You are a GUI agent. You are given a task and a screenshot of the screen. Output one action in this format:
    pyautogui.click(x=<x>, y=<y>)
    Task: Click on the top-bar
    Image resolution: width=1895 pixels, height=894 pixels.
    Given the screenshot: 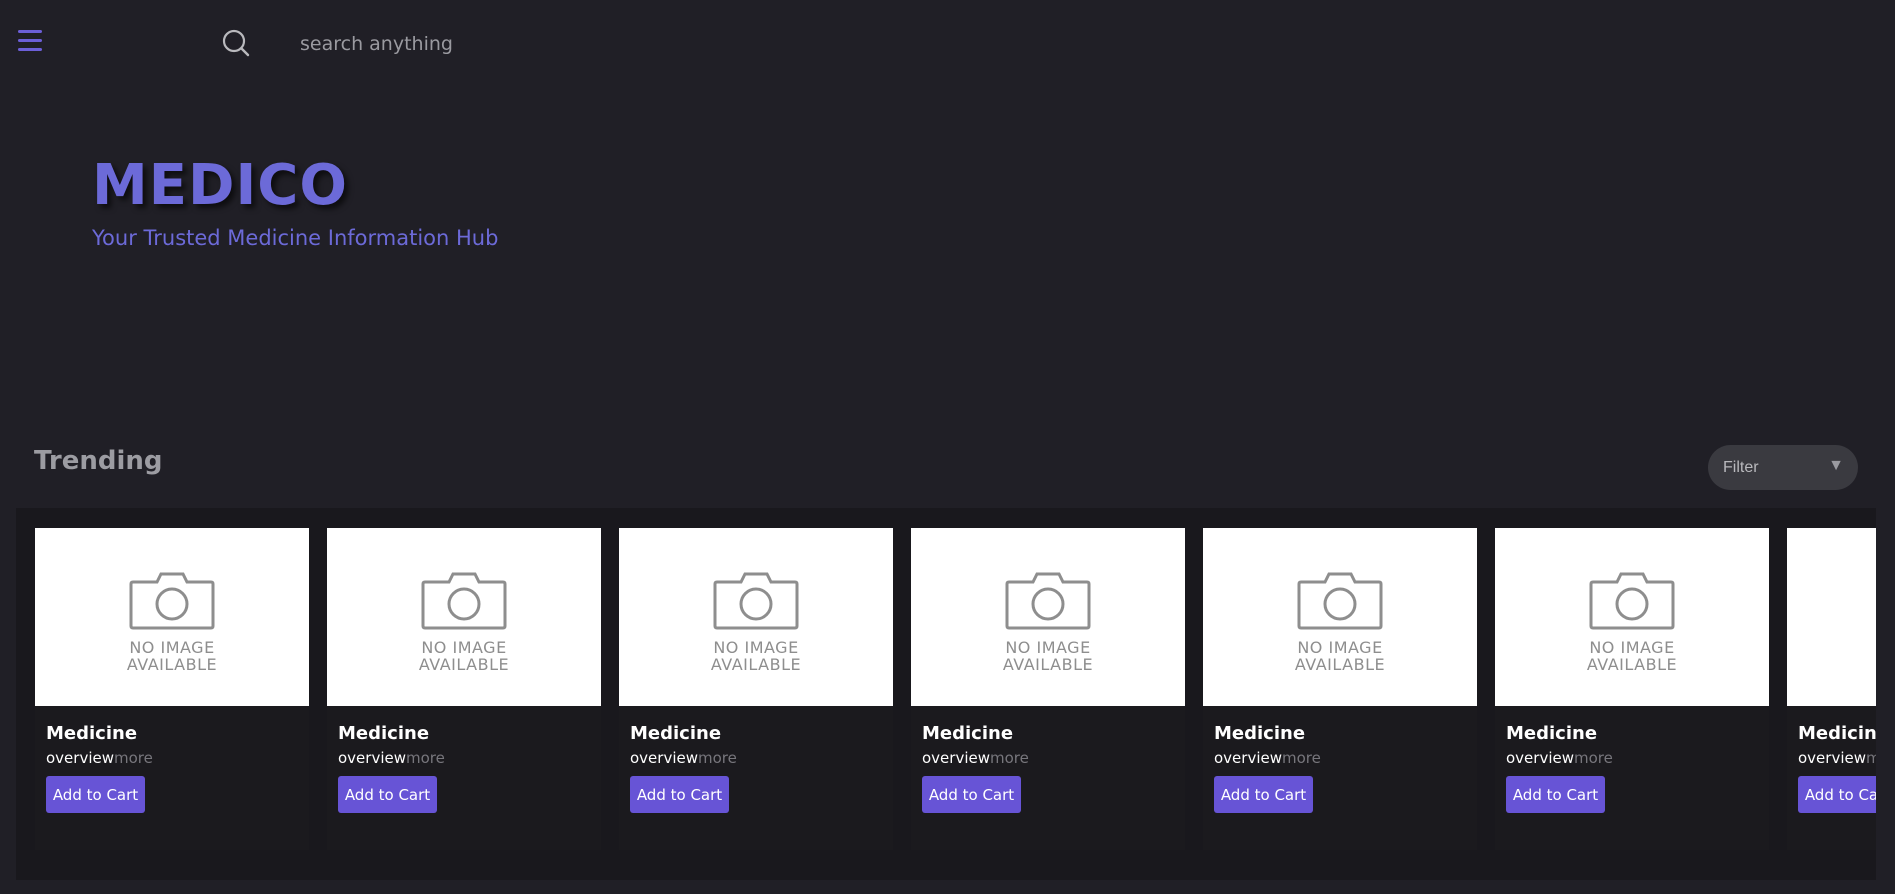 What is the action you would take?
    pyautogui.click(x=947, y=43)
    